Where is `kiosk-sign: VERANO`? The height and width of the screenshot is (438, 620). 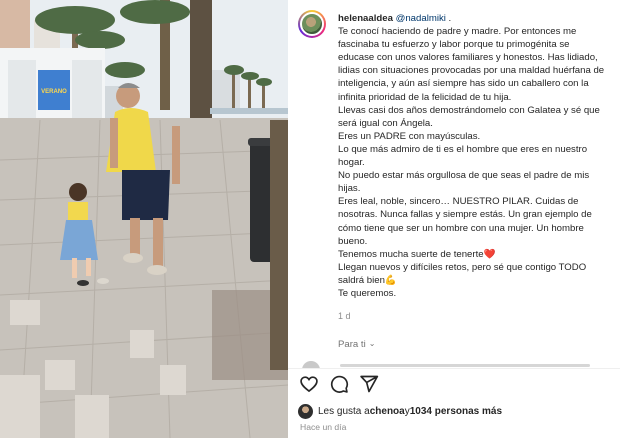 kiosk-sign: VERANO is located at coordinates (54, 92).